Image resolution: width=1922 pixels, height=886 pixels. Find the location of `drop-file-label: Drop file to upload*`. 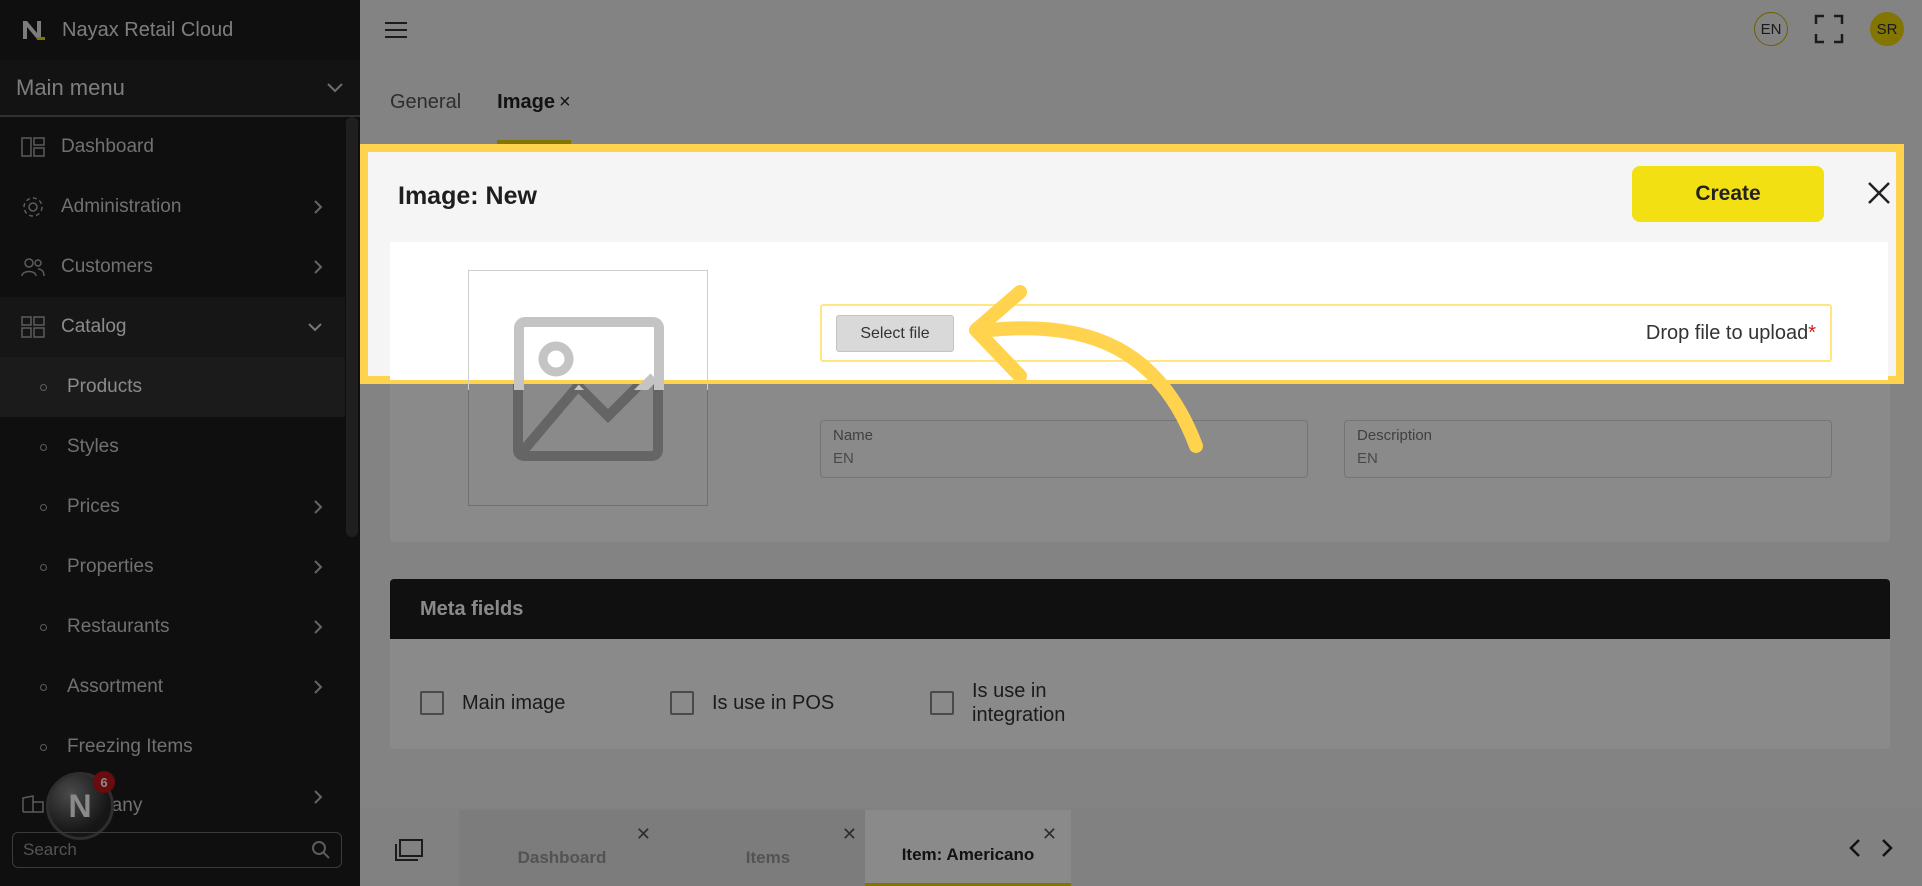

drop-file-label: Drop file to upload* is located at coordinates (1731, 333).